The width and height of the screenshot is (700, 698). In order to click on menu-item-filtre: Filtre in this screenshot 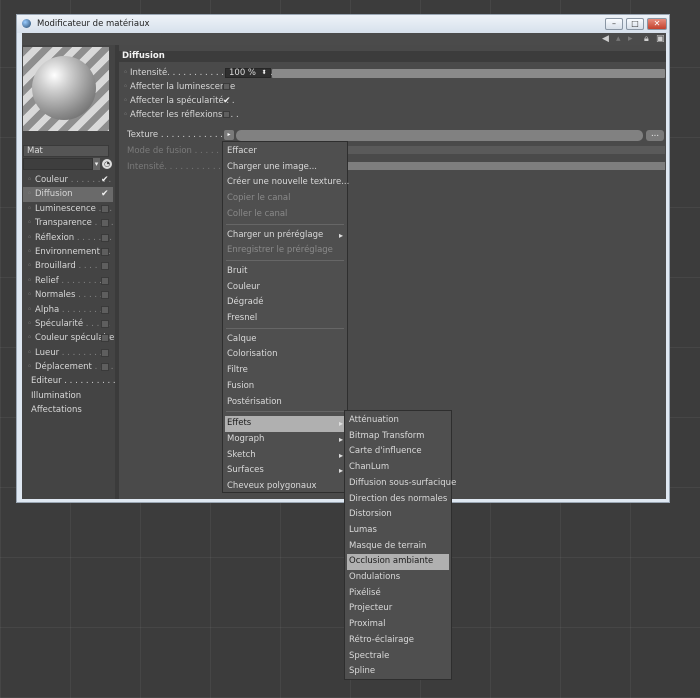, I will do `click(237, 371)`.